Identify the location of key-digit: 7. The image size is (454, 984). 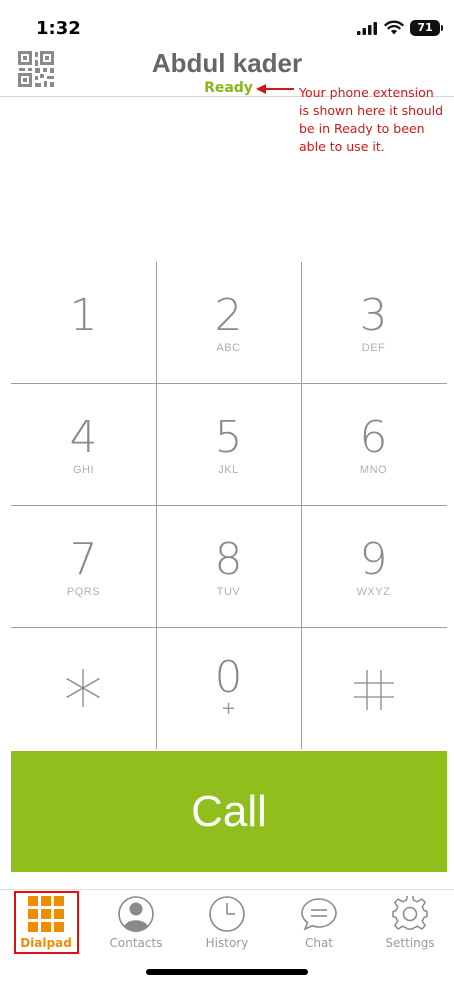
(83, 559).